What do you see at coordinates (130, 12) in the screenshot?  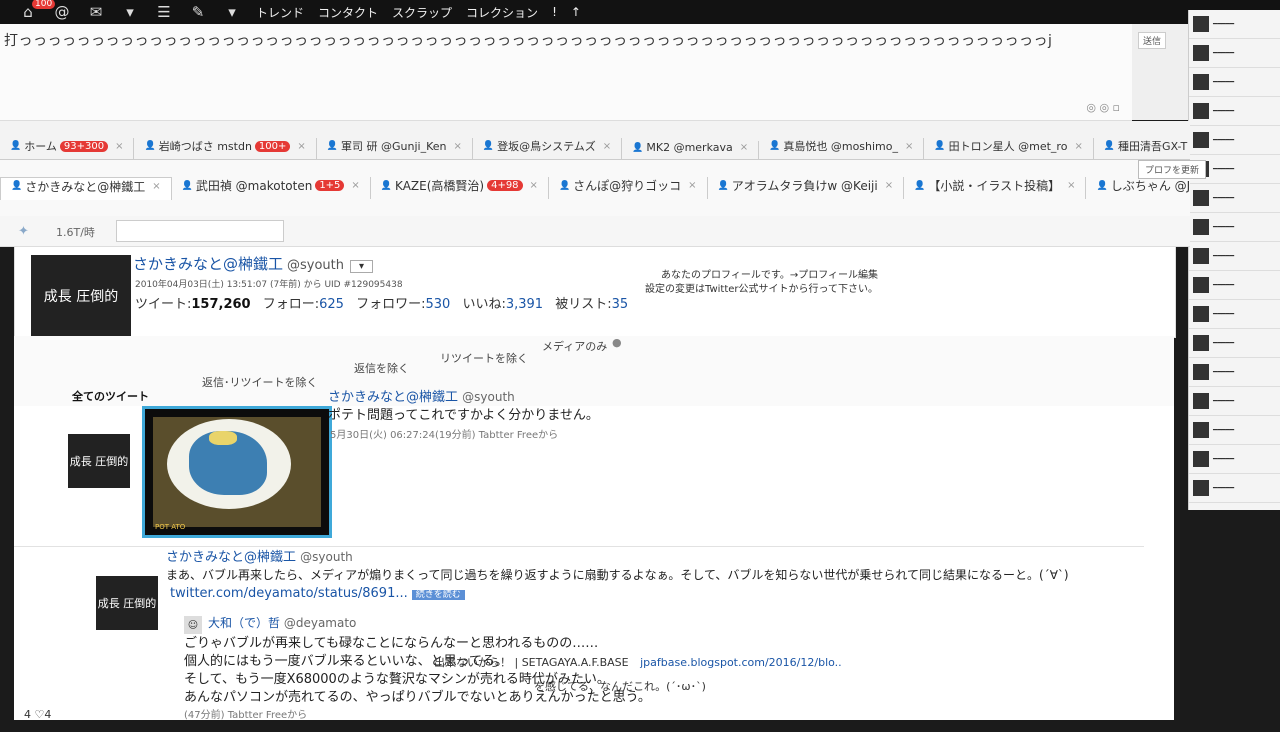 I see `dropdown-icon: ▾` at bounding box center [130, 12].